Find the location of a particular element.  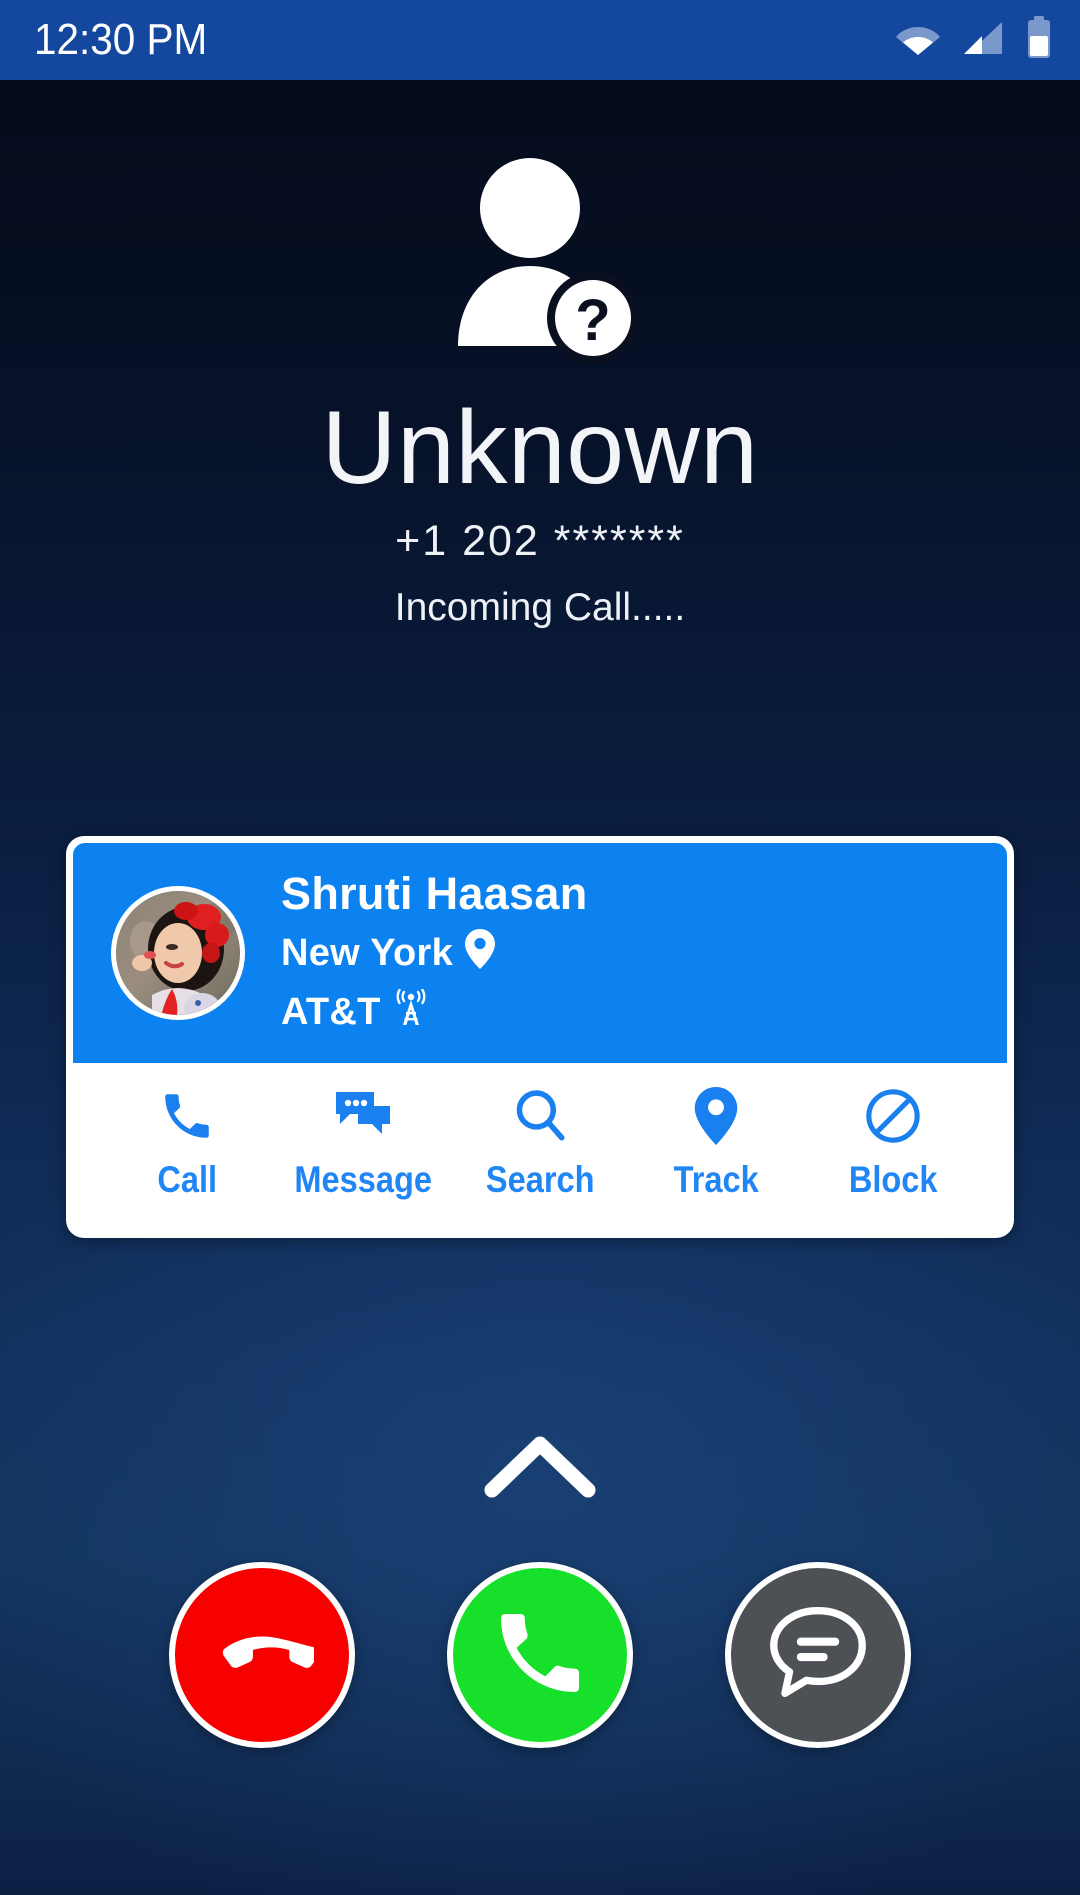

contact-location-label: New York is located at coordinates (367, 953).